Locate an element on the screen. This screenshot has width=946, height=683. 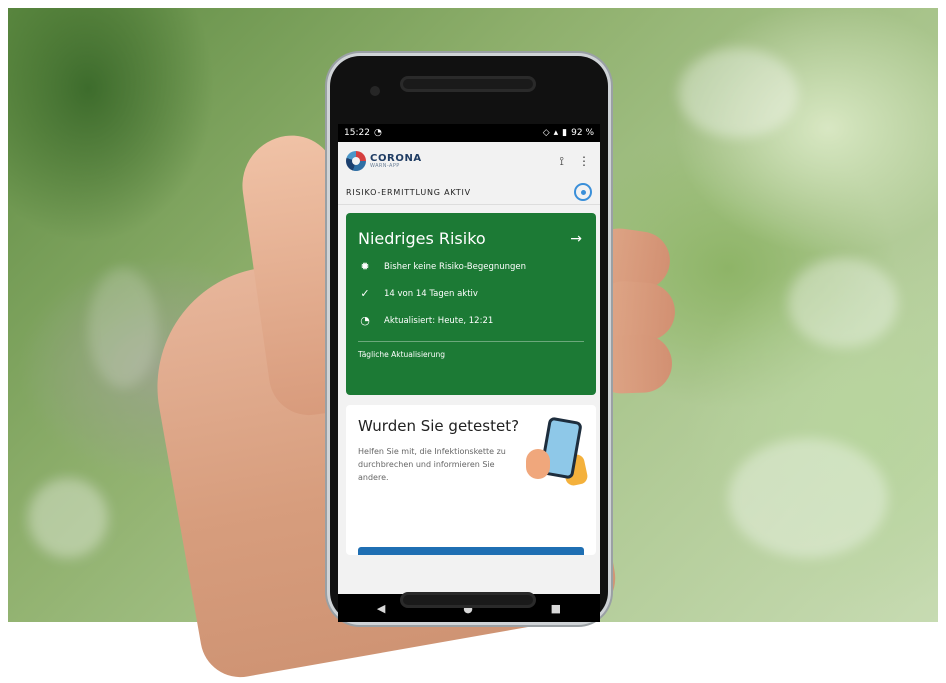
bottom-speaker is located at coordinates (468, 600).